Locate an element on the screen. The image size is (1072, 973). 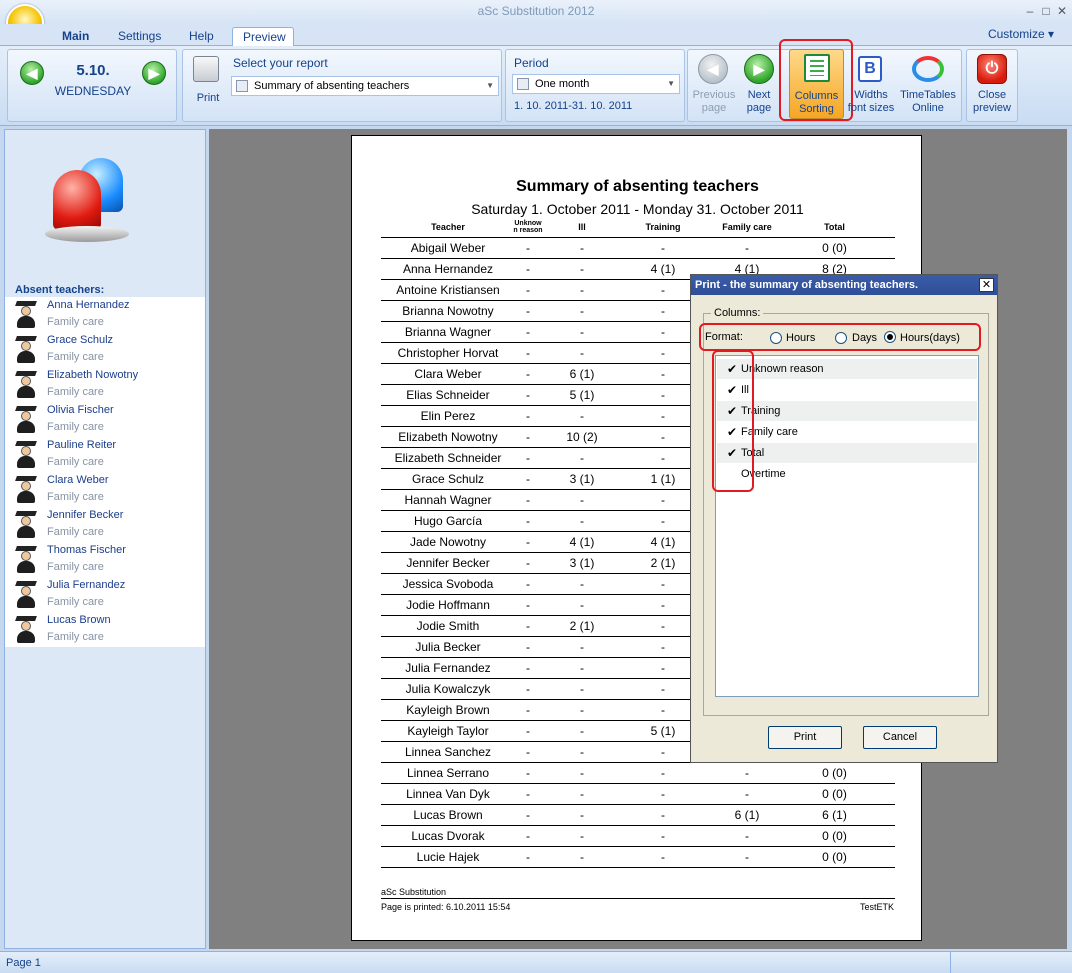
teacher-cell: Jennifer Becker is located at coordinates (448, 563).